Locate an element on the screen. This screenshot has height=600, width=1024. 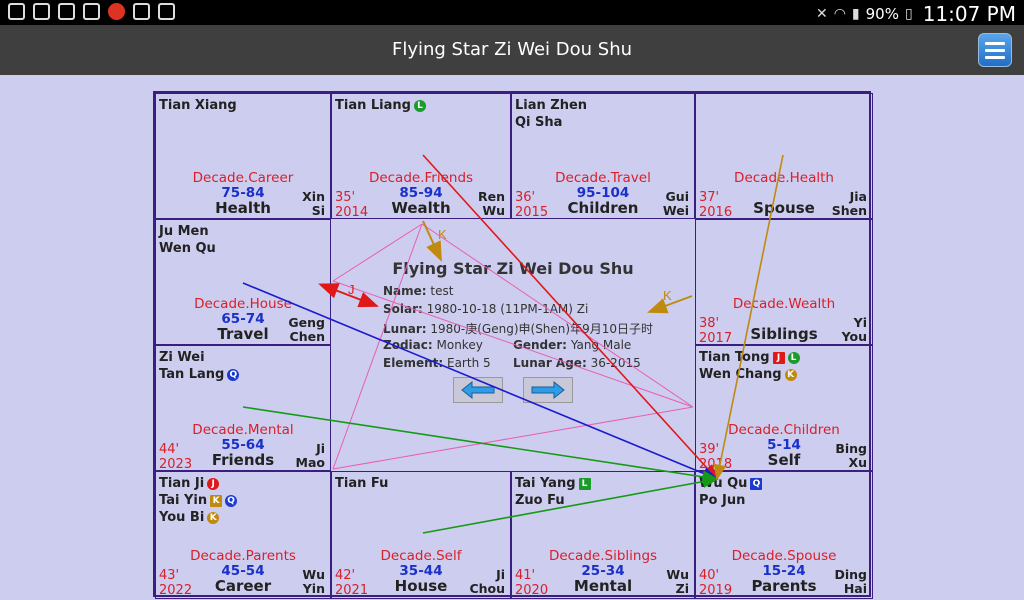
mail-icon is located at coordinates (91, 11).